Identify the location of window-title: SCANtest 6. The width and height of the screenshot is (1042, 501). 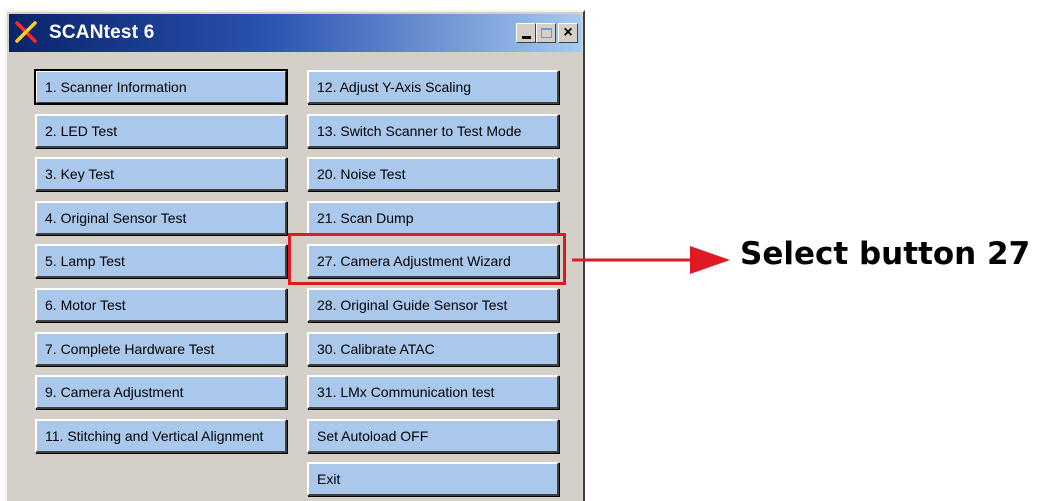
(102, 32).